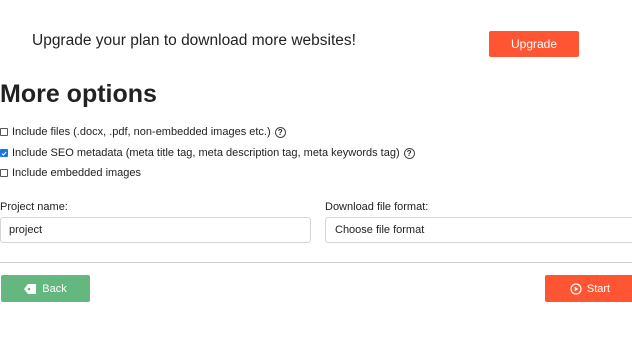 The image size is (632, 346). I want to click on option-include-embedded-images: Include embedded images, so click(70, 173).